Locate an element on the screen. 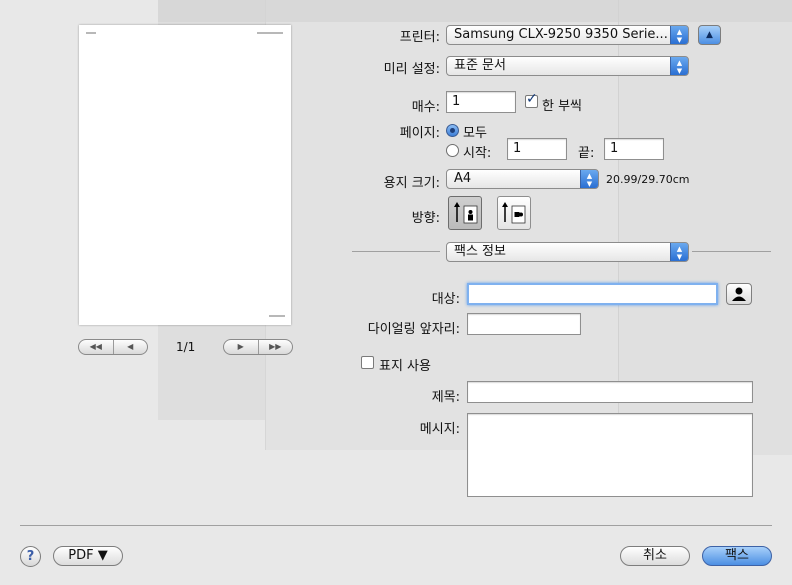  landscape-icon is located at coordinates (514, 213).